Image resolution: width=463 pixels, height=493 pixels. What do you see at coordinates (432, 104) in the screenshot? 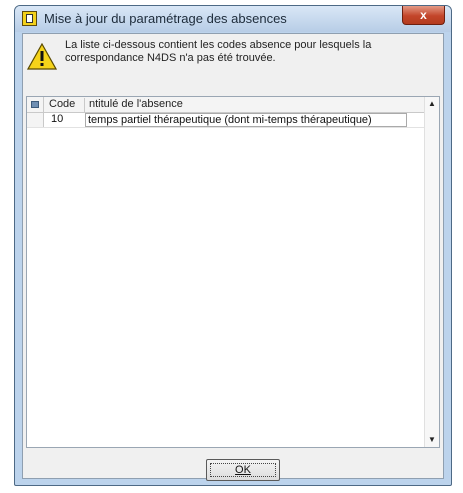
I see `scroll-up-arrow-icon: ▲` at bounding box center [432, 104].